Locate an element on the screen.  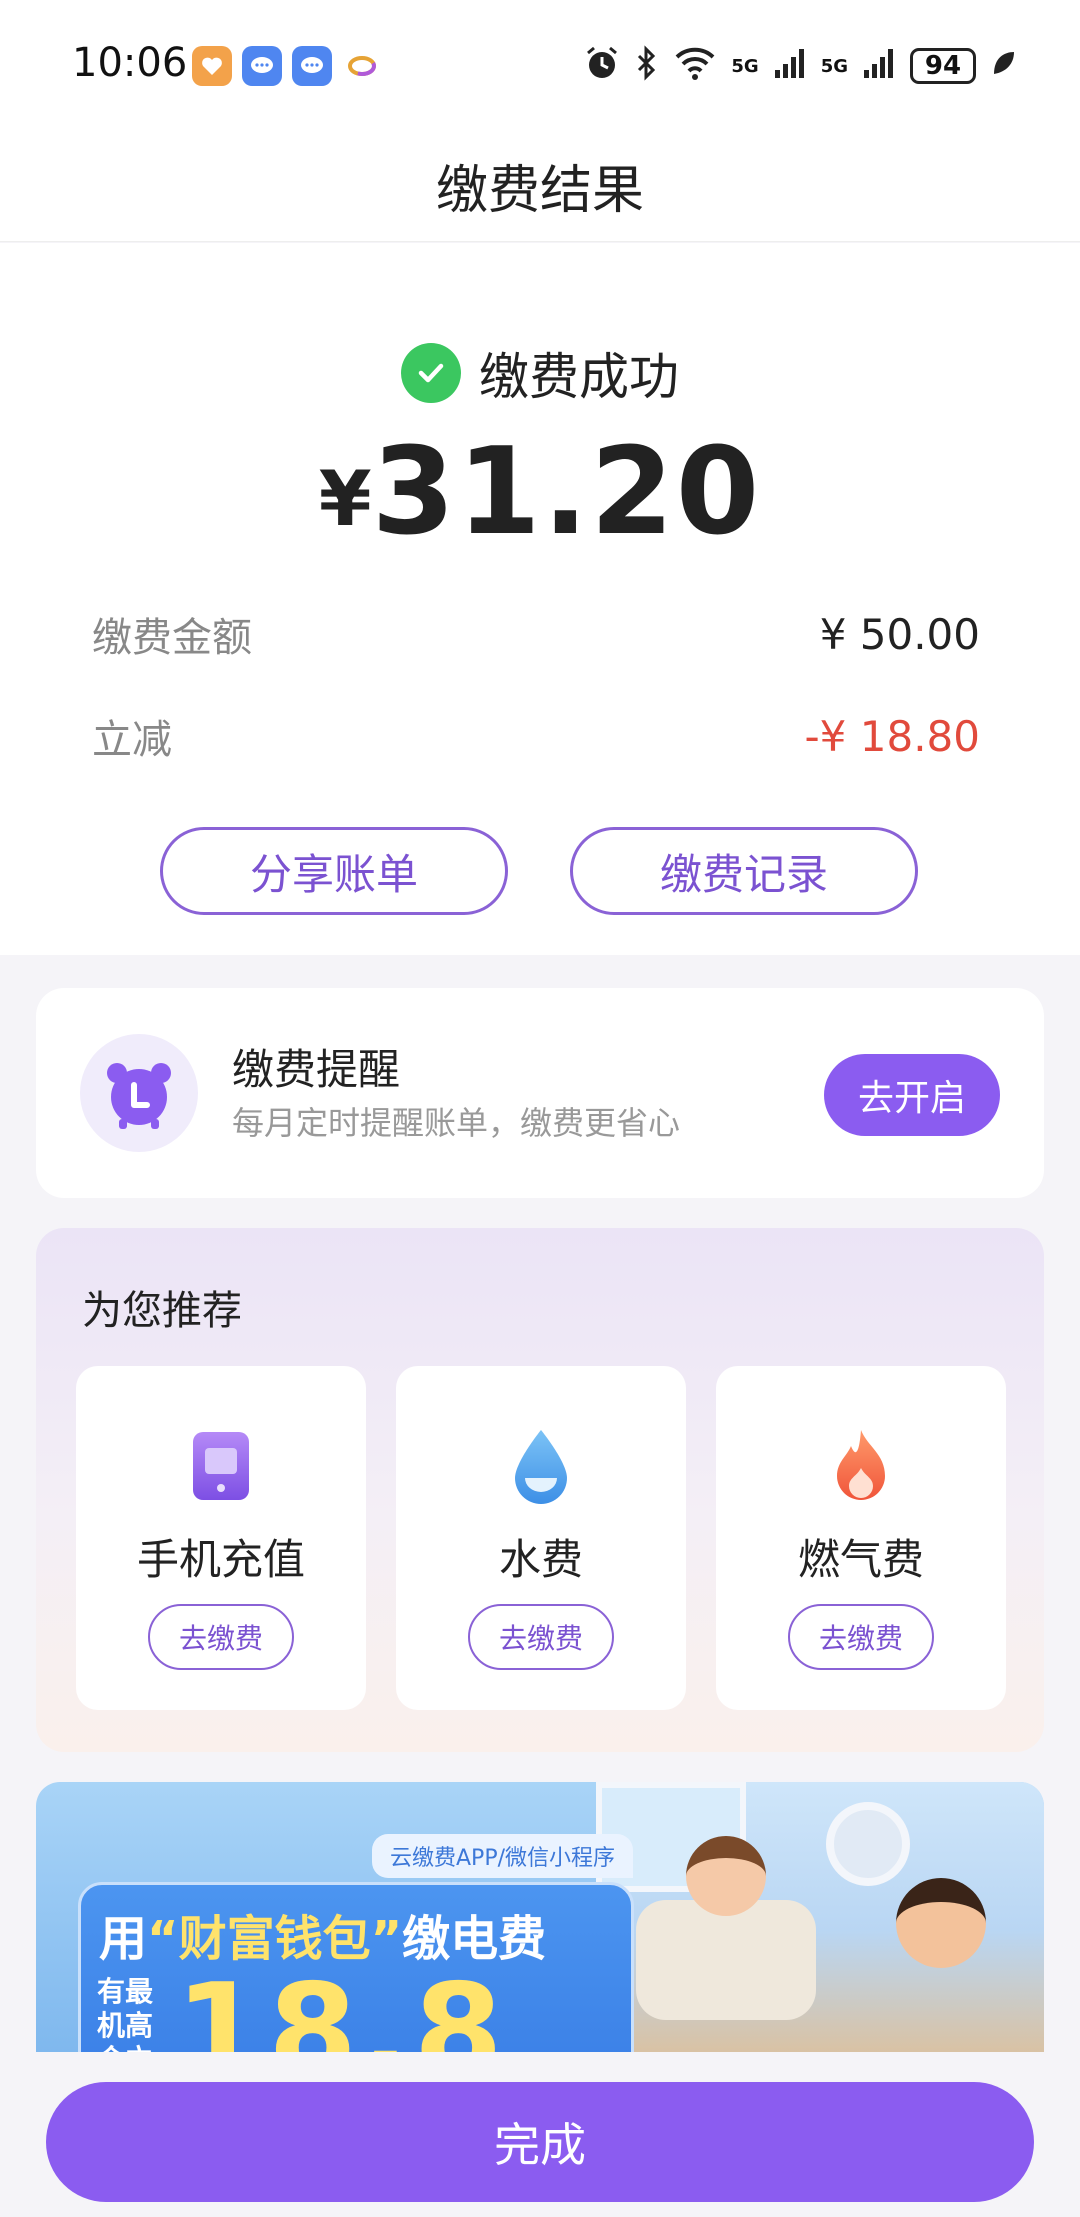
enable-reminder-button: 去开启 is located at coordinates (912, 1095).